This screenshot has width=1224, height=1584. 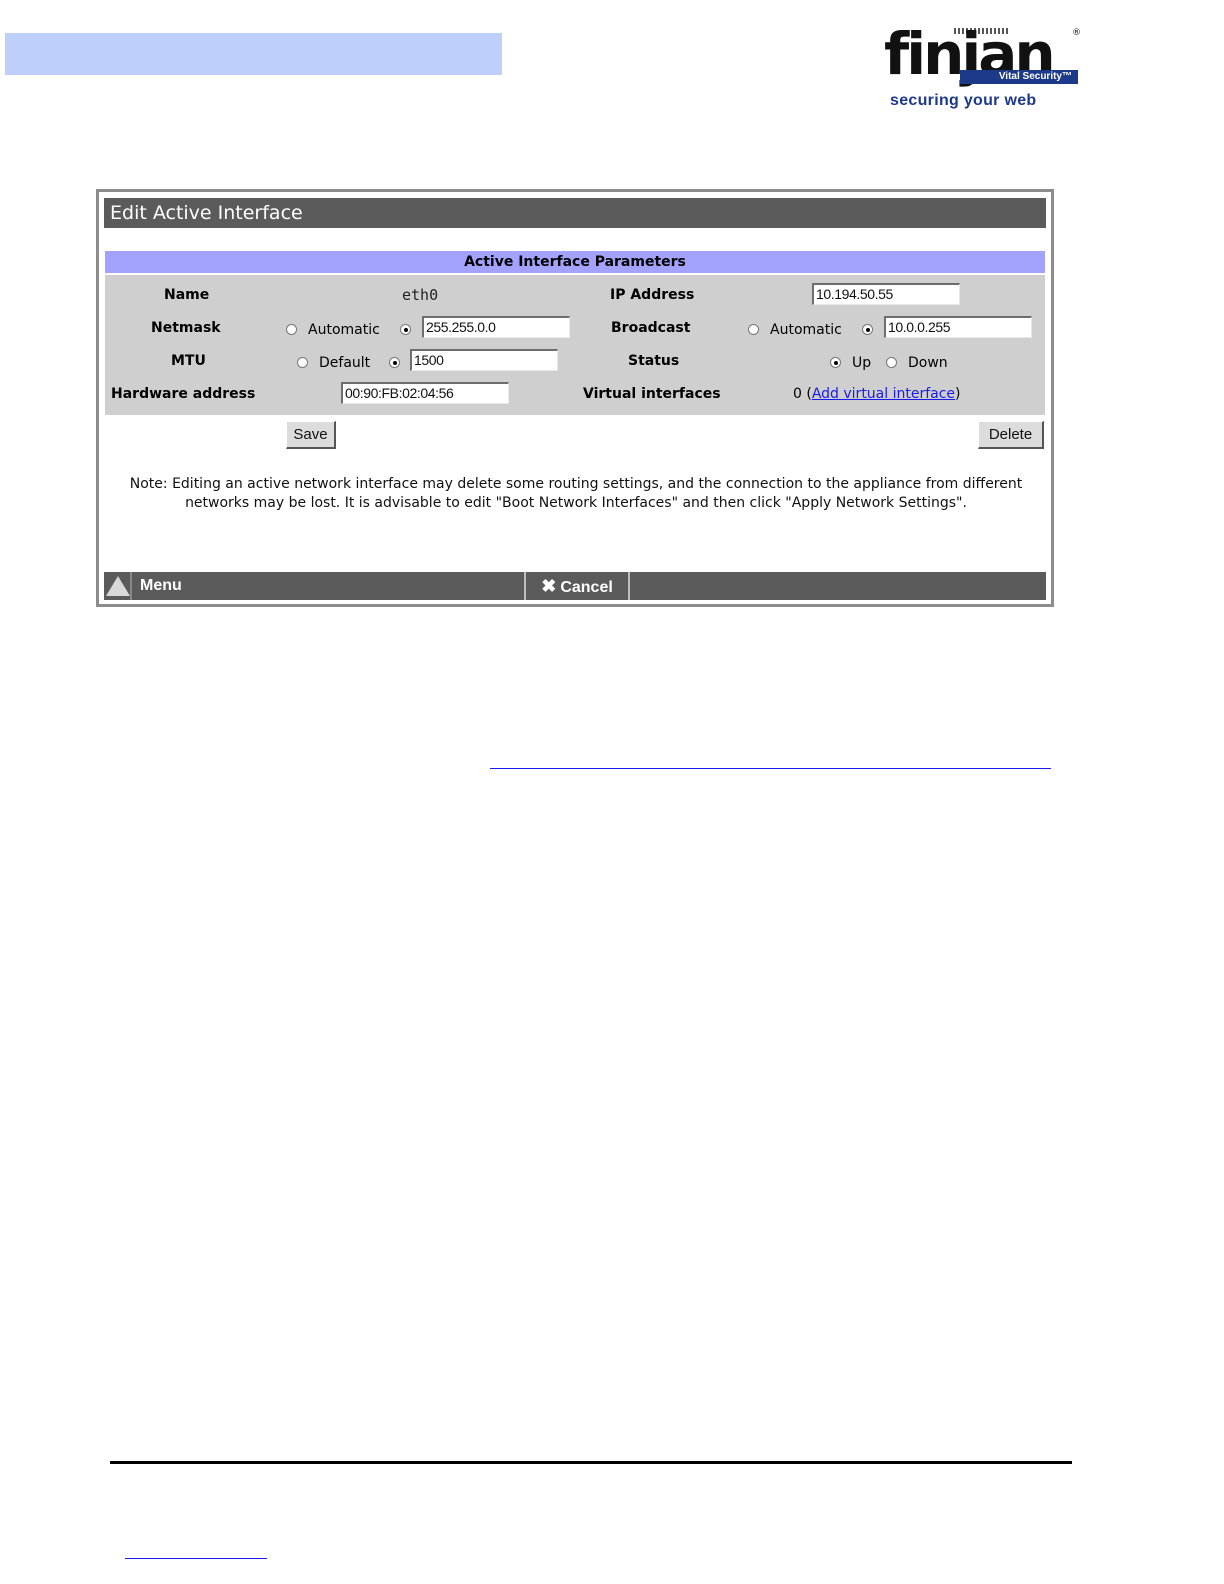 I want to click on mtu-default-radio, so click(x=302, y=362).